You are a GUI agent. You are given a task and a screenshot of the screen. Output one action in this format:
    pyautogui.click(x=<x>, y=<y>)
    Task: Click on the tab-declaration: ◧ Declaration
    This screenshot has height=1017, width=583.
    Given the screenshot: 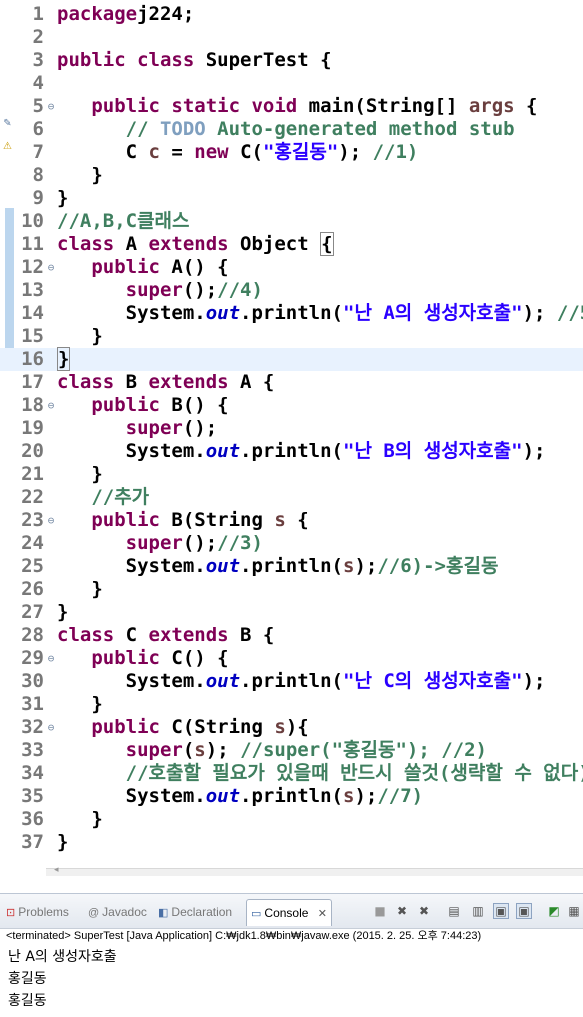 What is the action you would take?
    pyautogui.click(x=195, y=912)
    